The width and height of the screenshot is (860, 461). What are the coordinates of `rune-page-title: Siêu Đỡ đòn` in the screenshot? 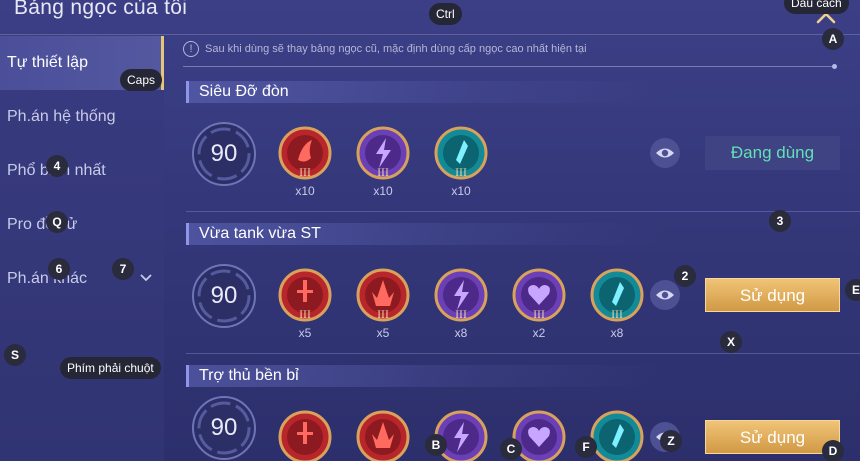 It's located at (426, 92).